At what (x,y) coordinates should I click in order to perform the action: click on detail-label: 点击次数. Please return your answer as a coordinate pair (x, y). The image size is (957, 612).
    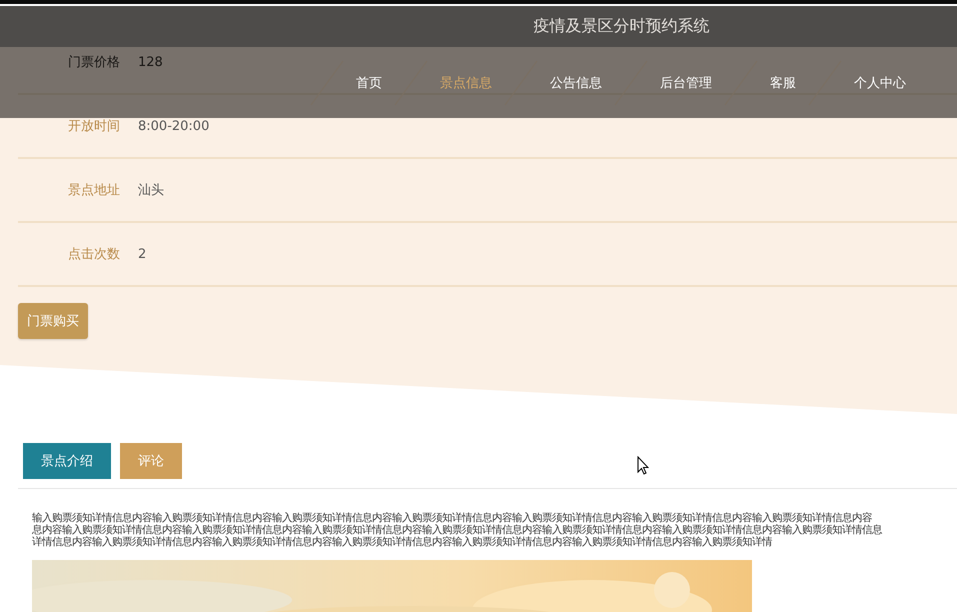
    Looking at the image, I should click on (93, 254).